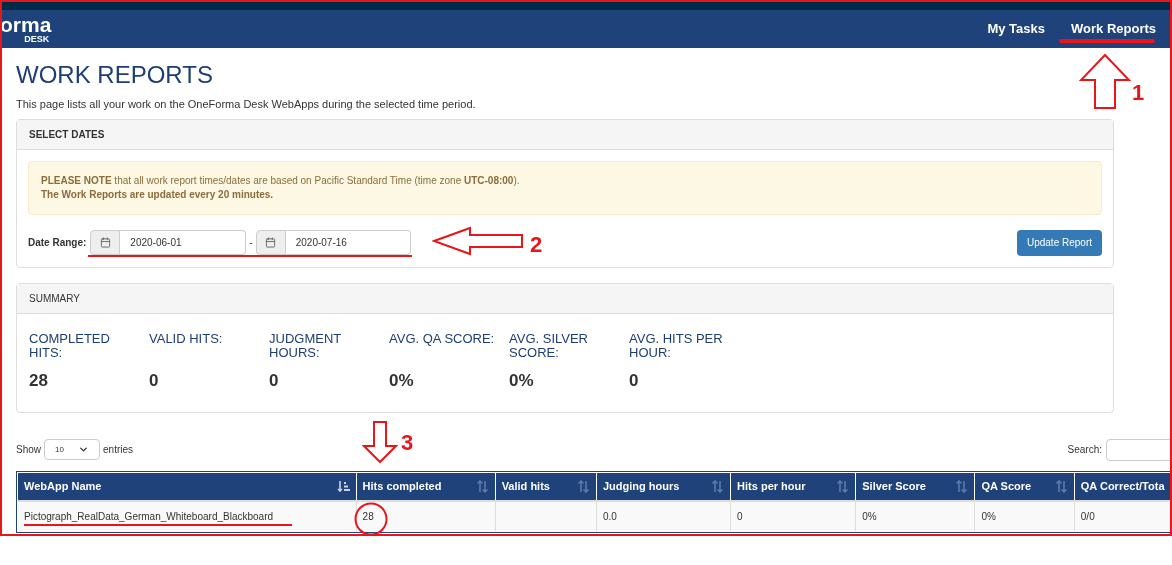 The width and height of the screenshot is (1172, 565). Describe the element at coordinates (72, 449) in the screenshot. I see `page-size-select: 10` at that location.